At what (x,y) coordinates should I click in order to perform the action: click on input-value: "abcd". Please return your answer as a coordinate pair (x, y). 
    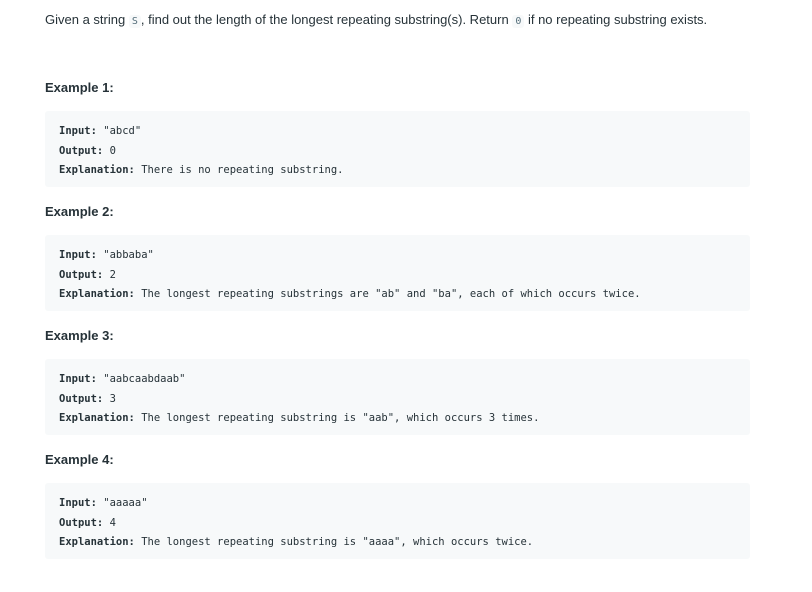
    Looking at the image, I should click on (122, 131).